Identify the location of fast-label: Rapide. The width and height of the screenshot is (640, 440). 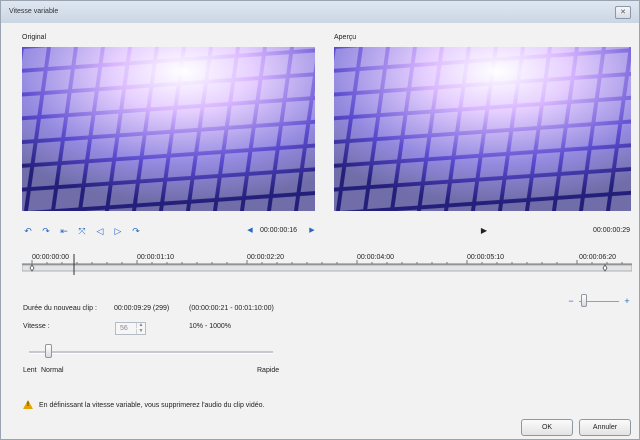
(268, 370).